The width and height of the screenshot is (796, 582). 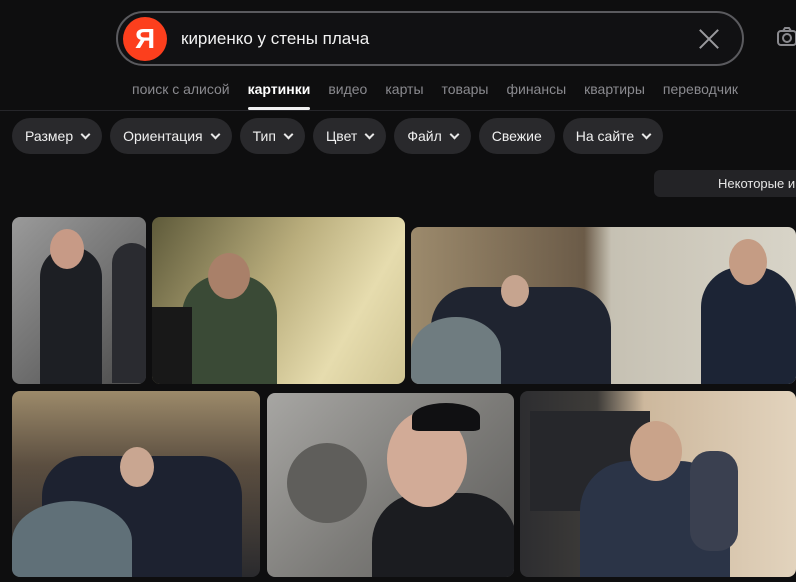 I want to click on filter-label: Ориентация, so click(x=163, y=136).